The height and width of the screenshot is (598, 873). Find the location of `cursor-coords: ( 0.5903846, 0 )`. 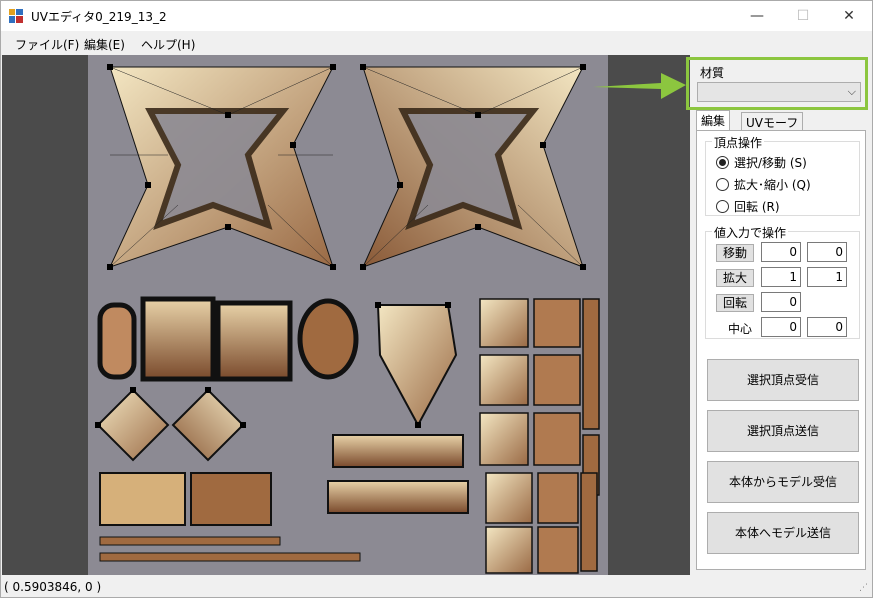

cursor-coords: ( 0.5903846, 0 ) is located at coordinates (53, 587).